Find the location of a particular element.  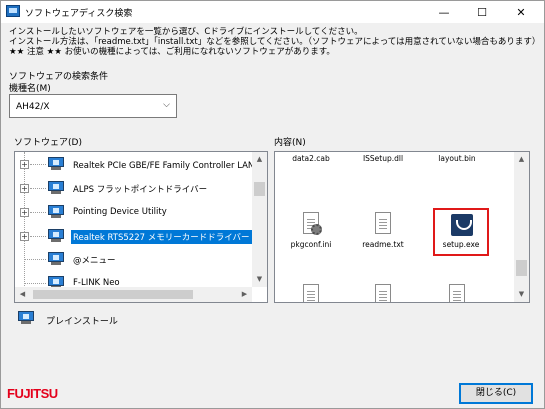

setup-exe-icon is located at coordinates (462, 225).